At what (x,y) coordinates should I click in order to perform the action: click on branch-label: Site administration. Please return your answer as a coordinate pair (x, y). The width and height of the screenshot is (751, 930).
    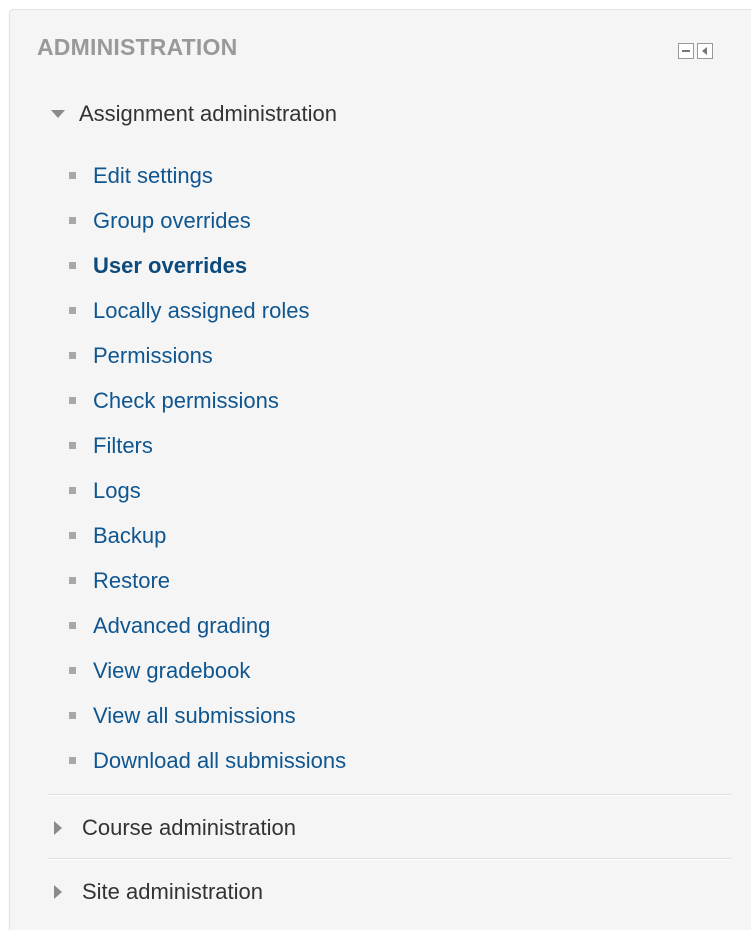
    Looking at the image, I should click on (172, 891).